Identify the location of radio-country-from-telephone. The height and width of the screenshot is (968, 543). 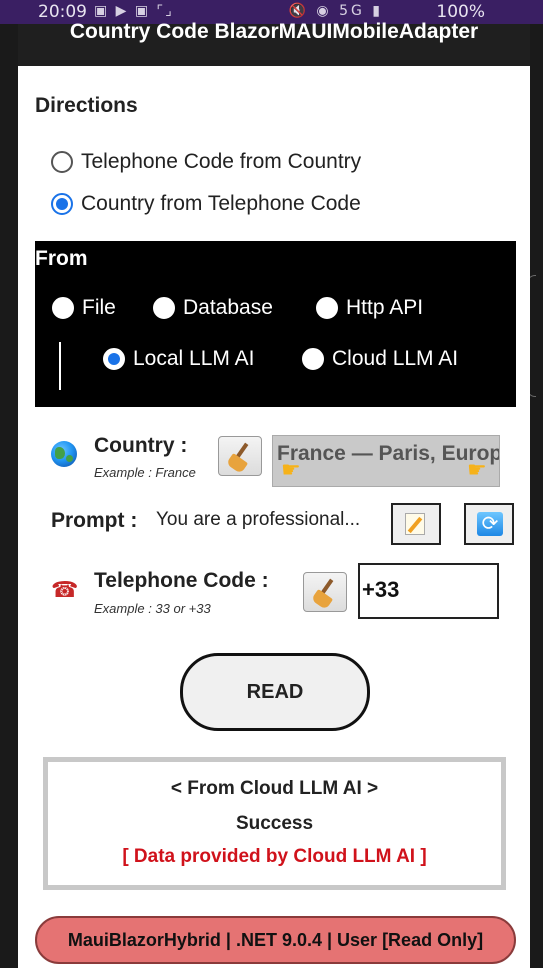
(62, 204).